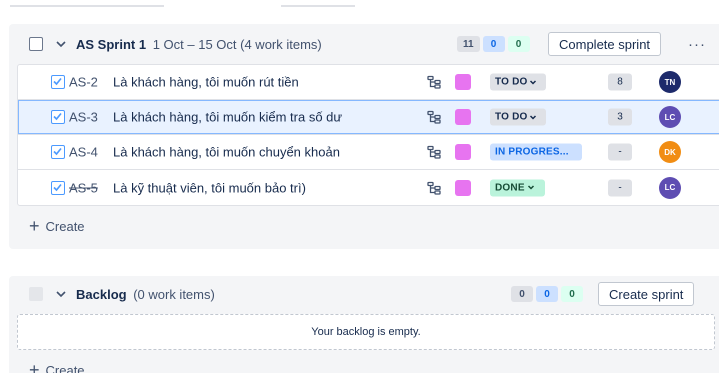  I want to click on backlog-empty-state: Your backlog is empty., so click(366, 332).